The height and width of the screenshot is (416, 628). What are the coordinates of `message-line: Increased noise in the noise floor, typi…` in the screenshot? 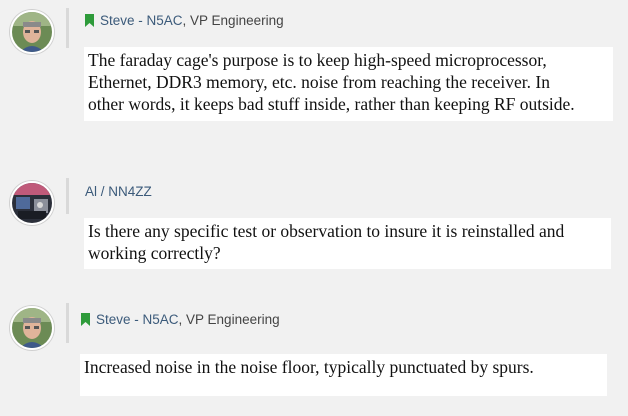 It's located at (309, 367).